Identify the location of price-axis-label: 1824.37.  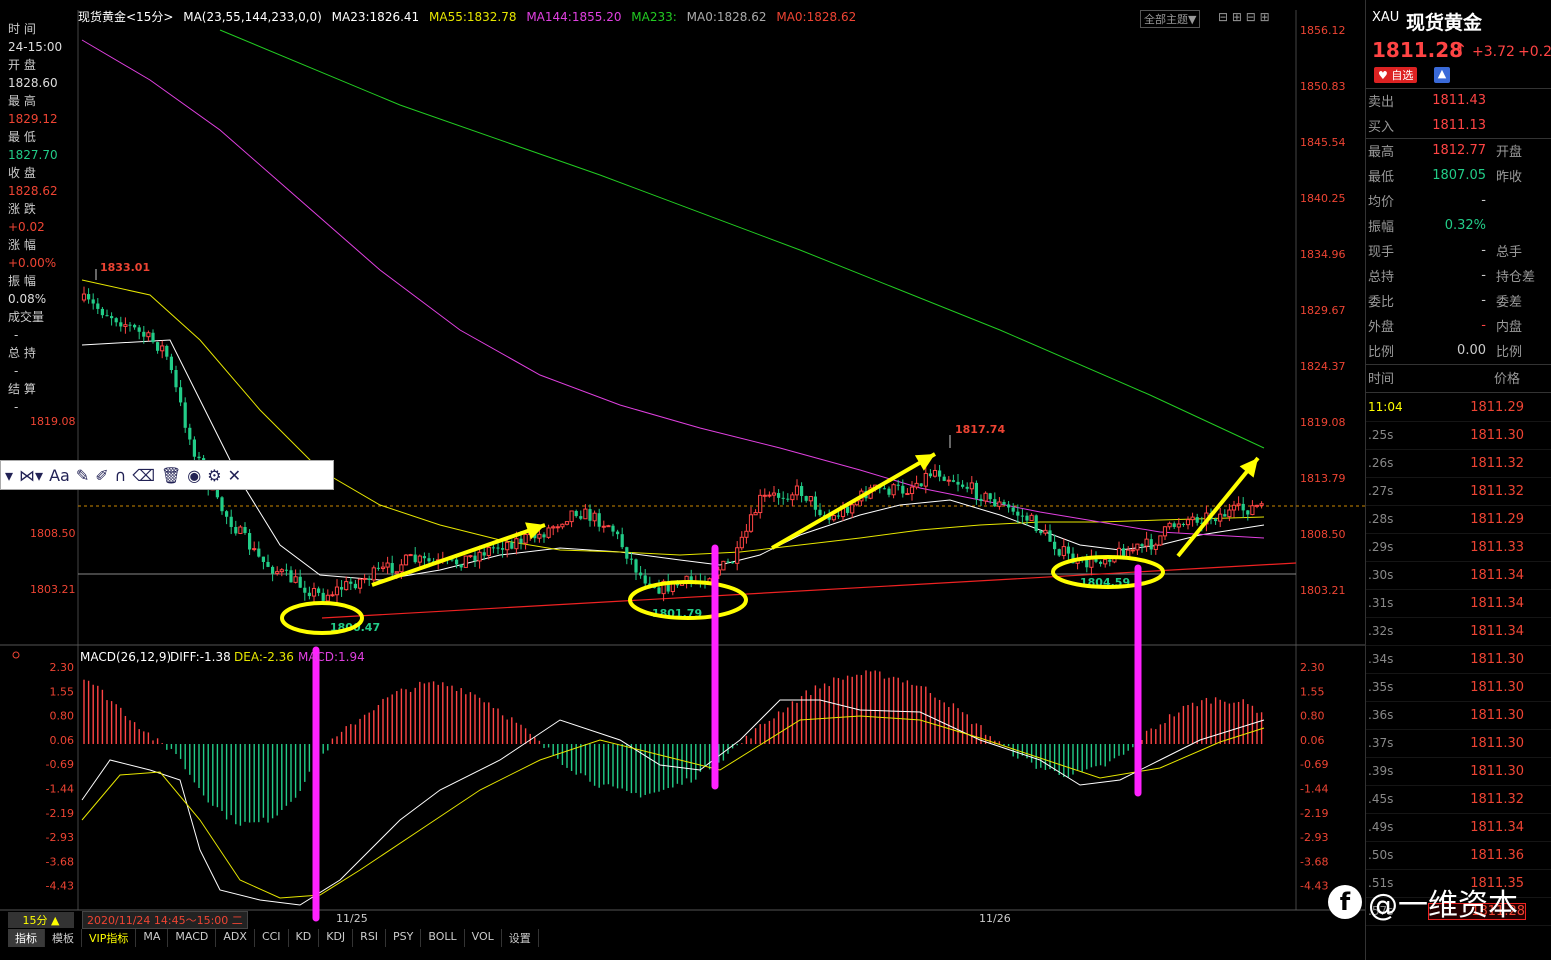
(1323, 366).